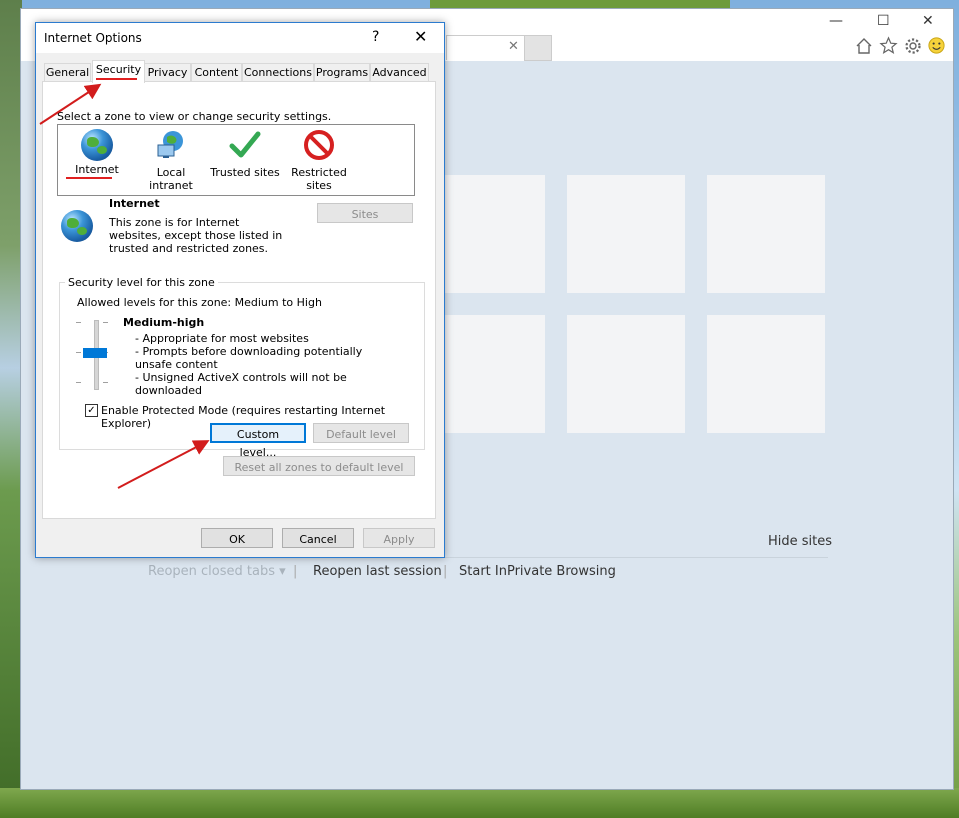  What do you see at coordinates (116, 79) in the screenshot?
I see `annotation-underline` at bounding box center [116, 79].